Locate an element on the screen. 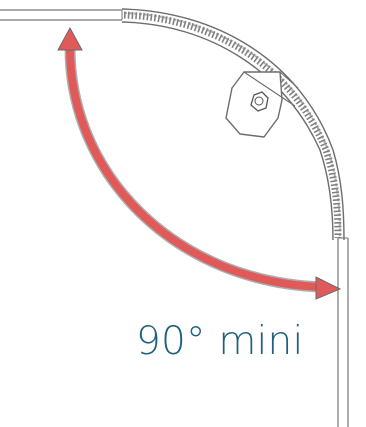  horizontal-rod is located at coordinates (61, 15).